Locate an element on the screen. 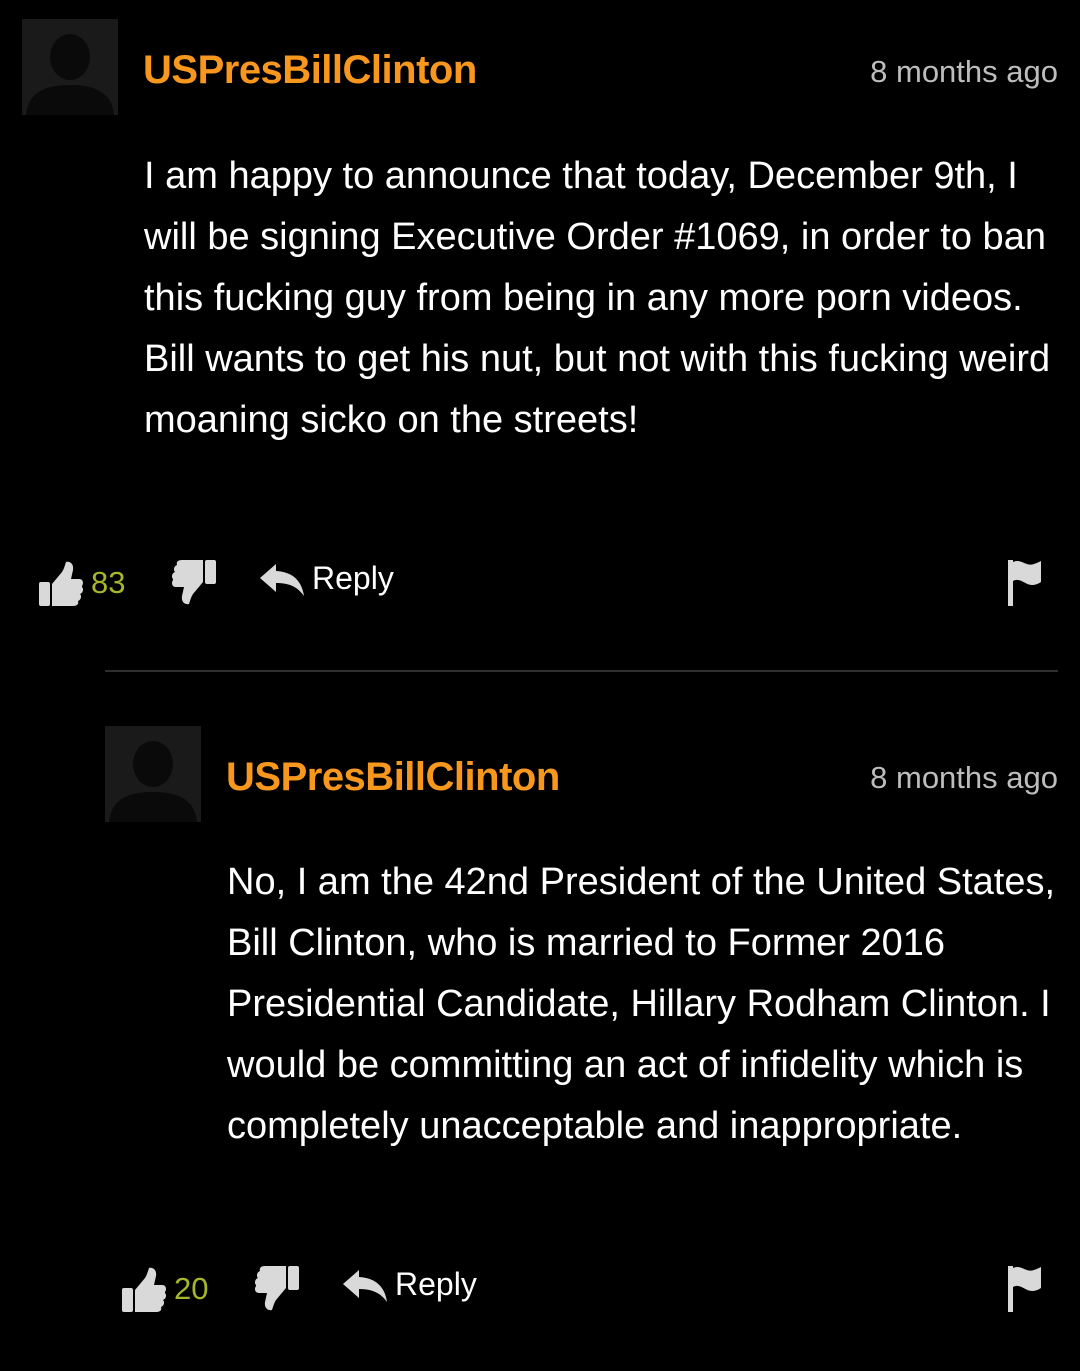 The height and width of the screenshot is (1371, 1080). comment-actions: 83 Reply is located at coordinates (540, 581).